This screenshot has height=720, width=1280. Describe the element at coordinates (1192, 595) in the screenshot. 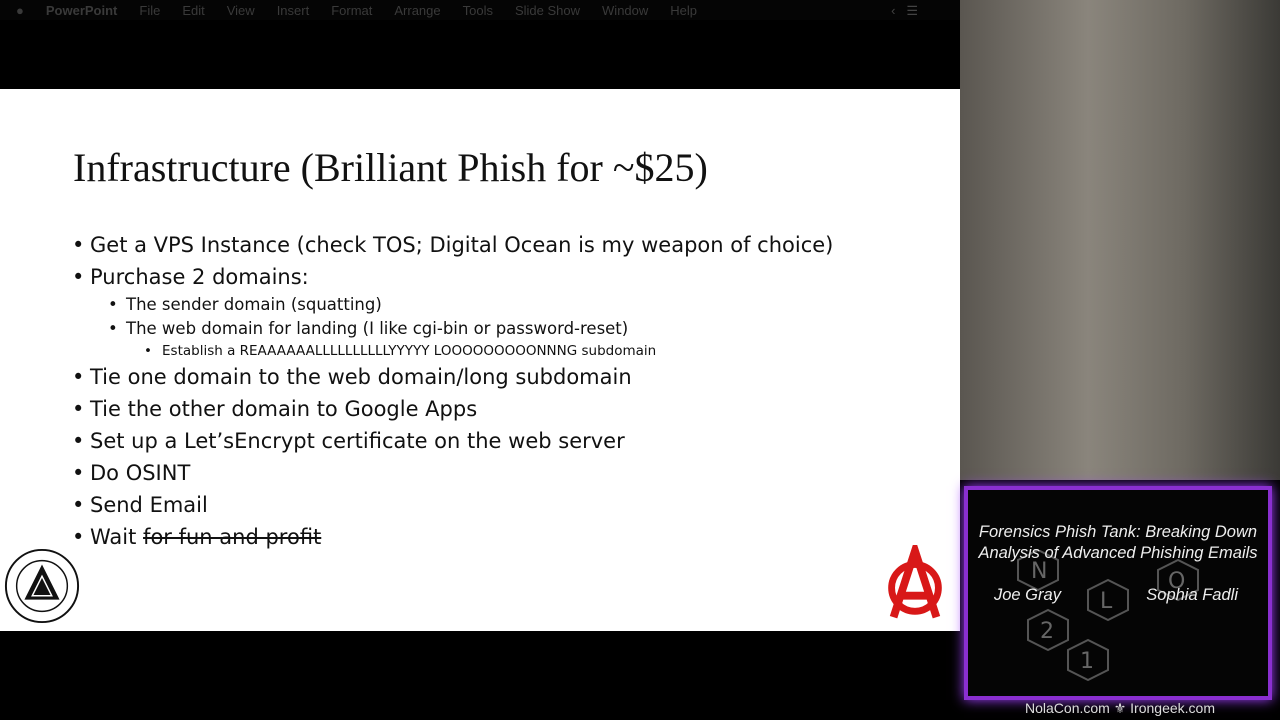

I see `speaker-name: Sophia Fadli` at that location.